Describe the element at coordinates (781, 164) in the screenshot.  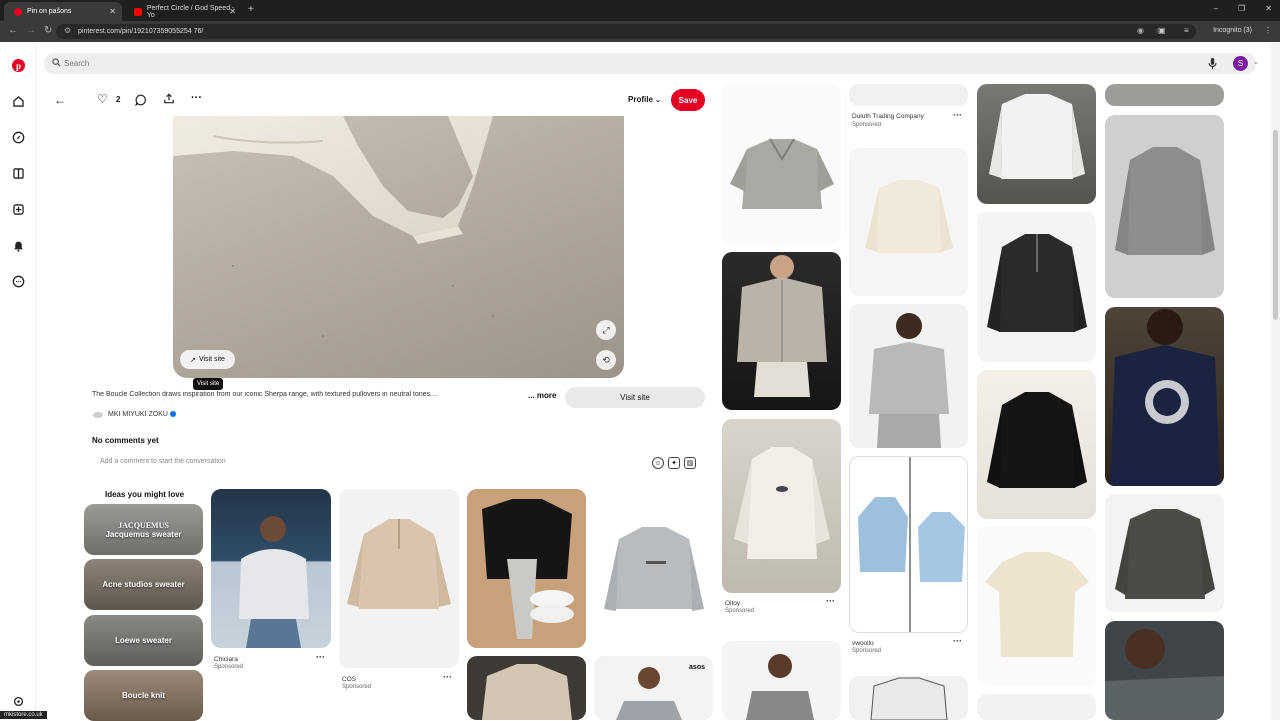
I see `pin-card-grey-polo` at that location.